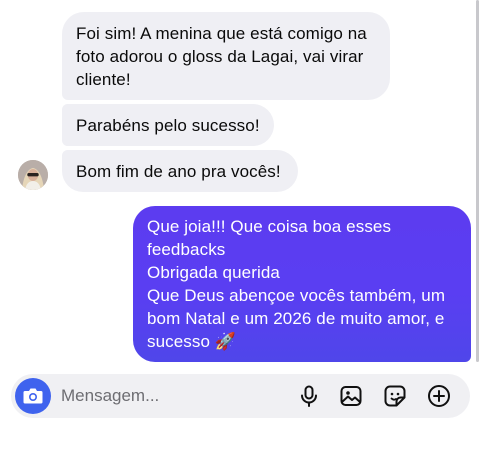 This screenshot has width=482, height=467. I want to click on gallery-icon, so click(351, 396).